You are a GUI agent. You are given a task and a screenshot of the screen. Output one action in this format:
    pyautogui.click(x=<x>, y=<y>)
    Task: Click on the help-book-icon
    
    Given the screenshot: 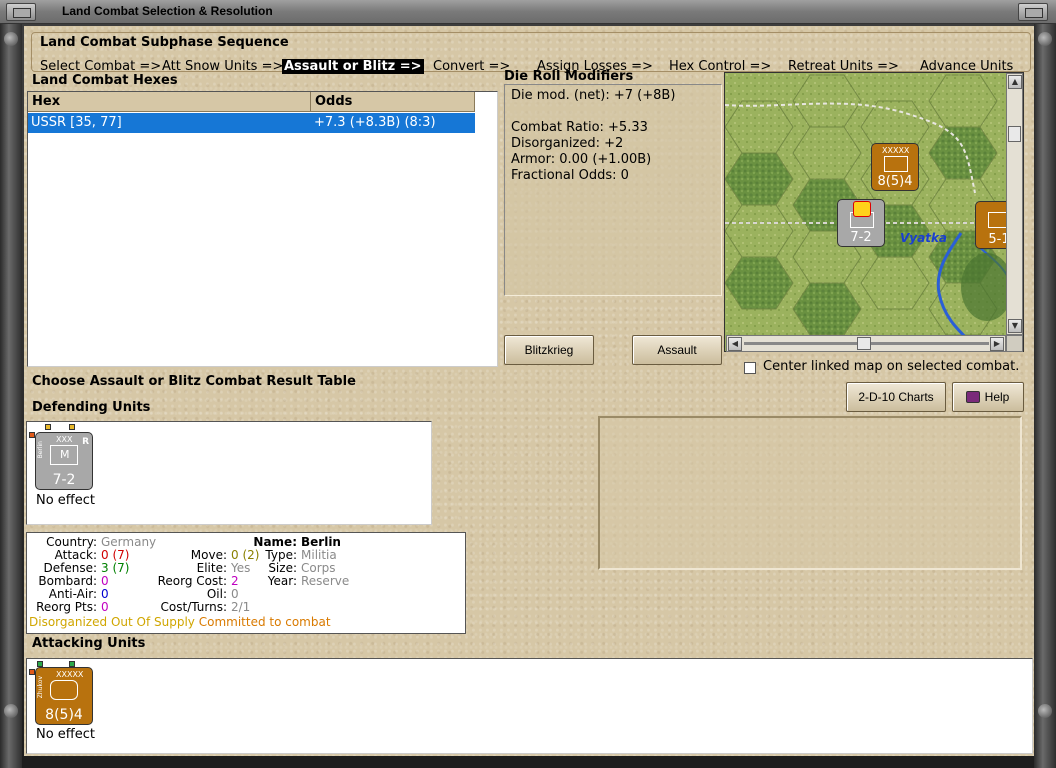 What is the action you would take?
    pyautogui.click(x=973, y=397)
    